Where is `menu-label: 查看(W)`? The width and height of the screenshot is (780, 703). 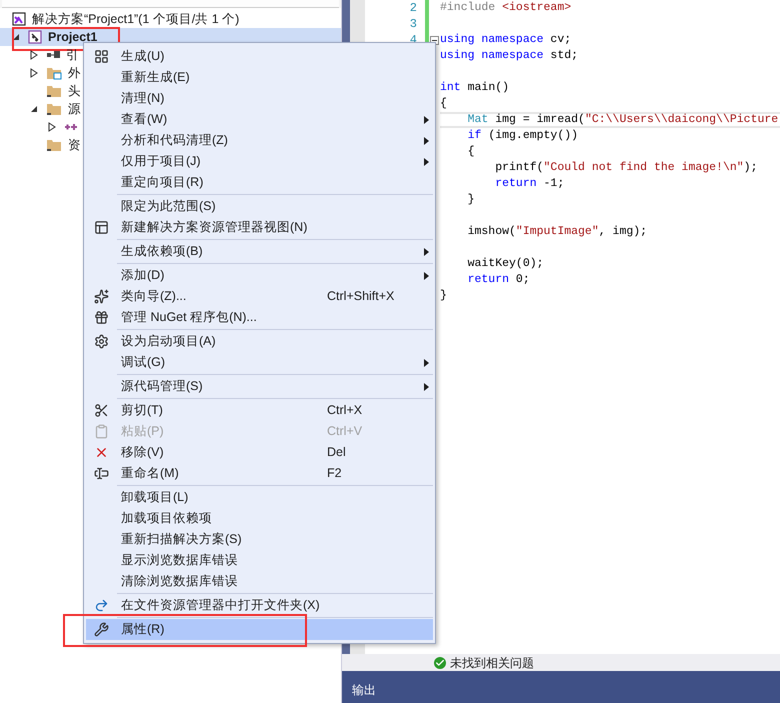
menu-label: 查看(W) is located at coordinates (144, 119).